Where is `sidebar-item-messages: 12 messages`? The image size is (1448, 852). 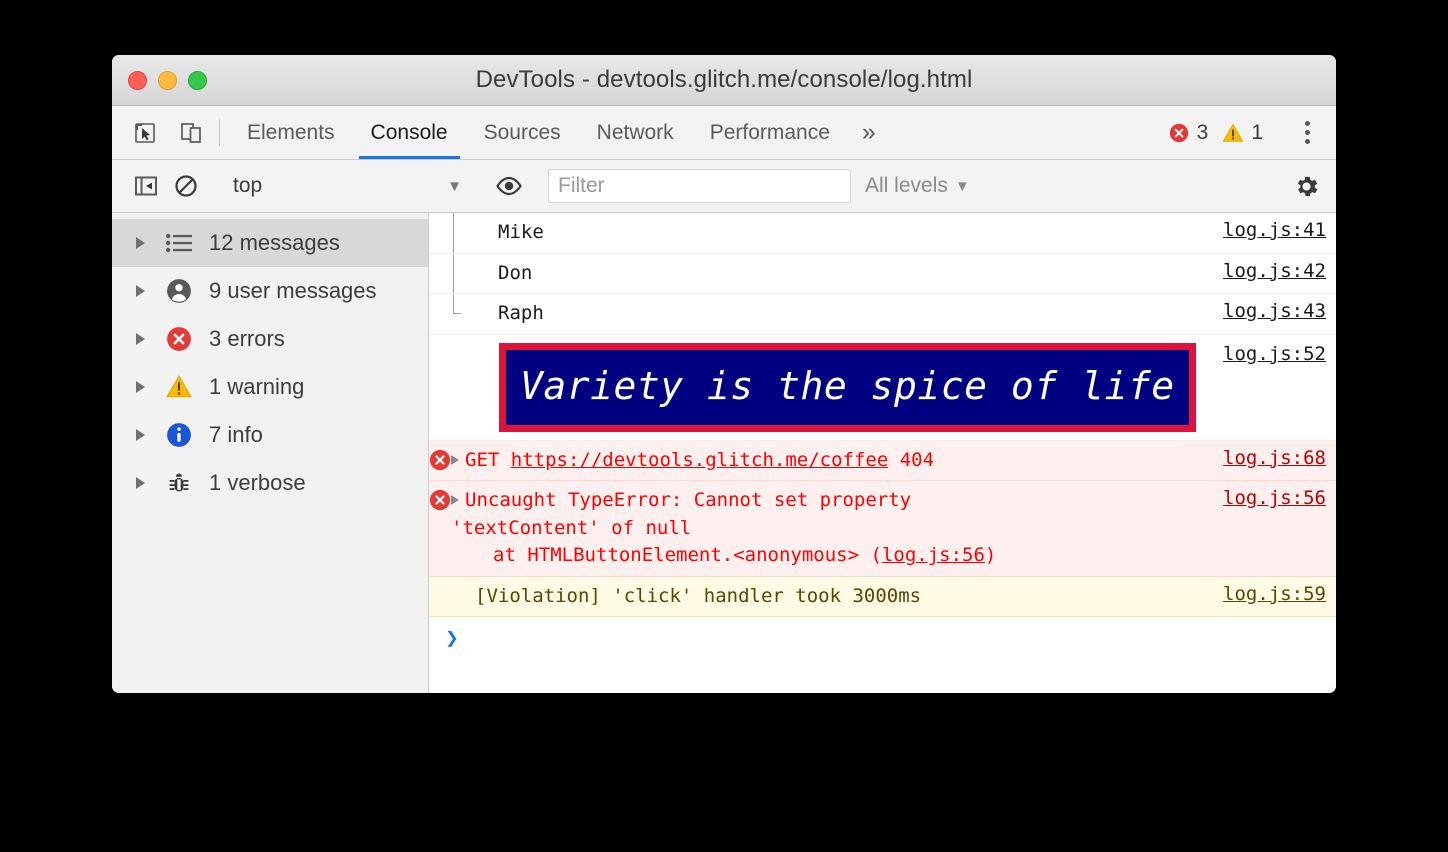 sidebar-item-messages: 12 messages is located at coordinates (270, 243).